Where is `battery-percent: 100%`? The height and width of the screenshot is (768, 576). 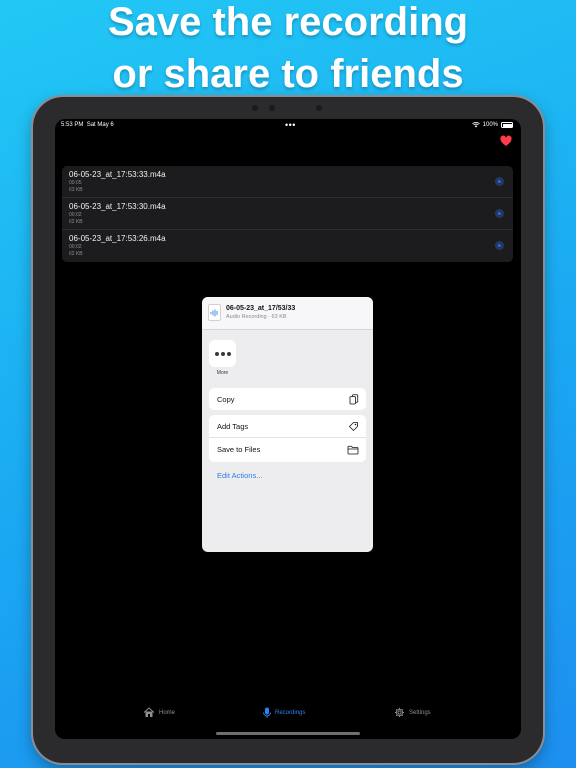
battery-percent: 100% is located at coordinates (490, 125).